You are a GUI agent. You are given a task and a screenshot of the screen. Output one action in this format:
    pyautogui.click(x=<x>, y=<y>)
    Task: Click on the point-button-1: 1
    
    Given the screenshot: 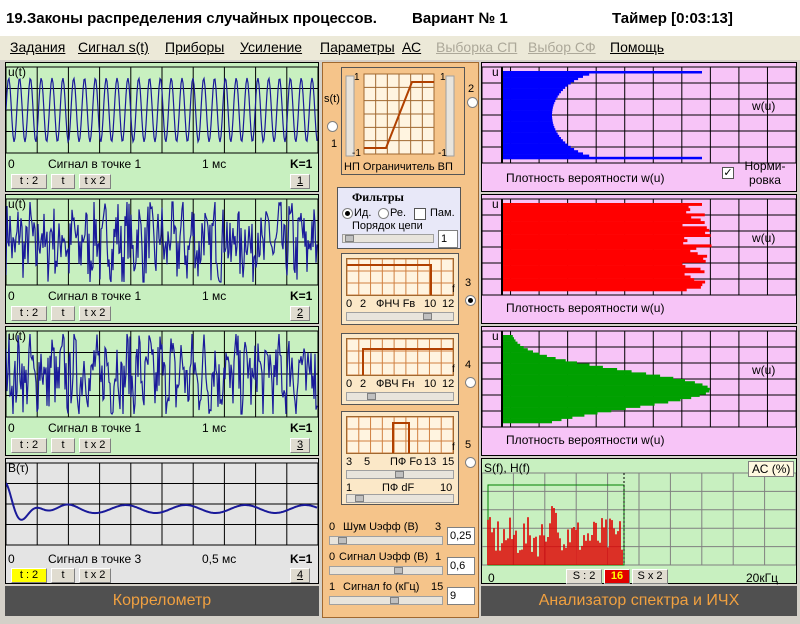 What is the action you would take?
    pyautogui.click(x=300, y=181)
    